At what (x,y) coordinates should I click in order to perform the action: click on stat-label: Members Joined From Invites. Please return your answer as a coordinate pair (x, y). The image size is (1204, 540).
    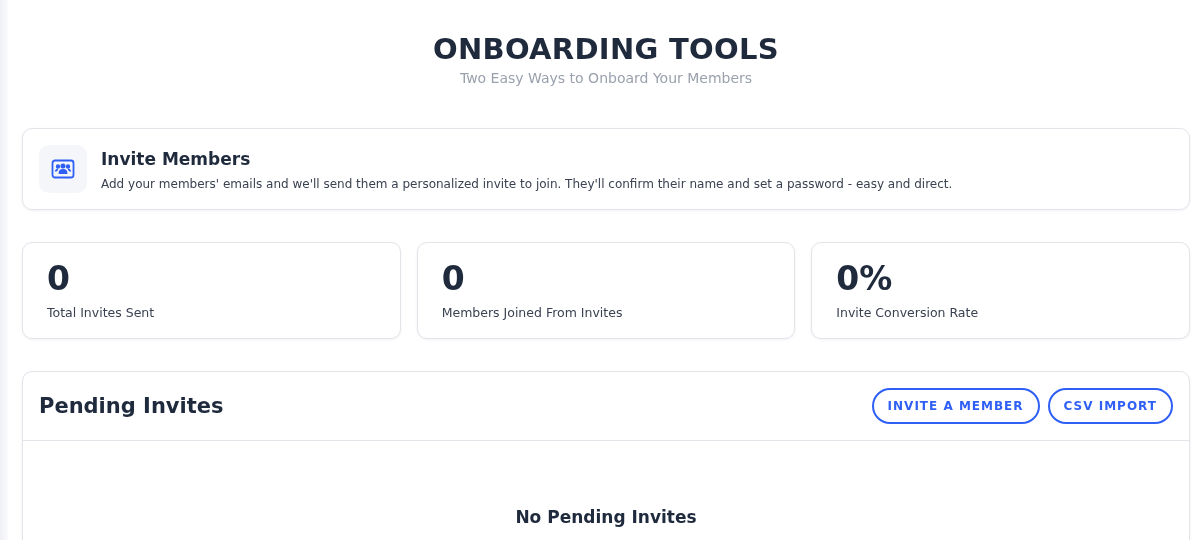
    Looking at the image, I should click on (532, 312).